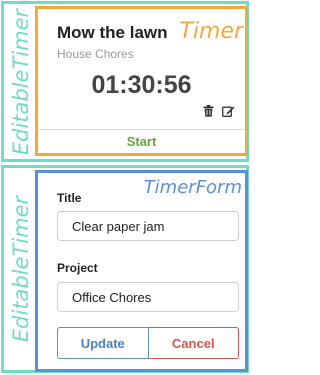 This screenshot has height=375, width=320. Describe the element at coordinates (211, 31) in the screenshot. I see `timer-component-label: Timer` at that location.